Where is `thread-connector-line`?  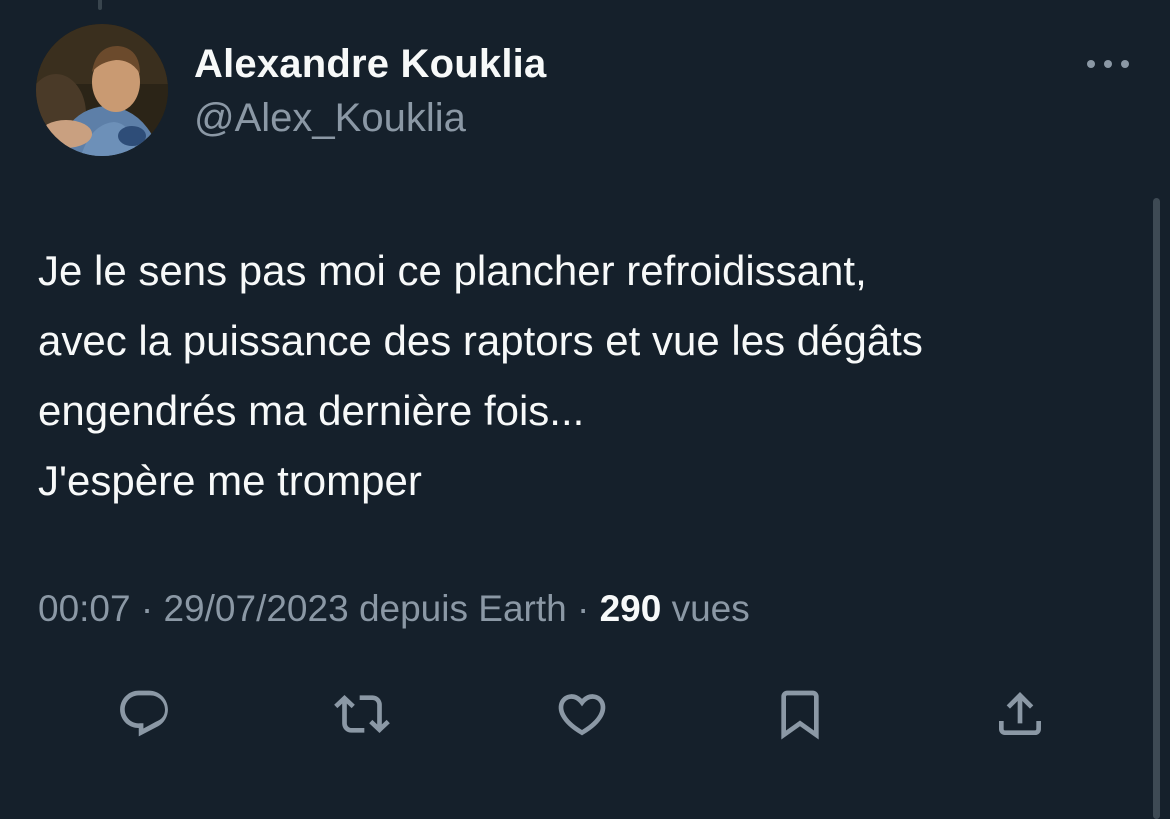 thread-connector-line is located at coordinates (100, 5).